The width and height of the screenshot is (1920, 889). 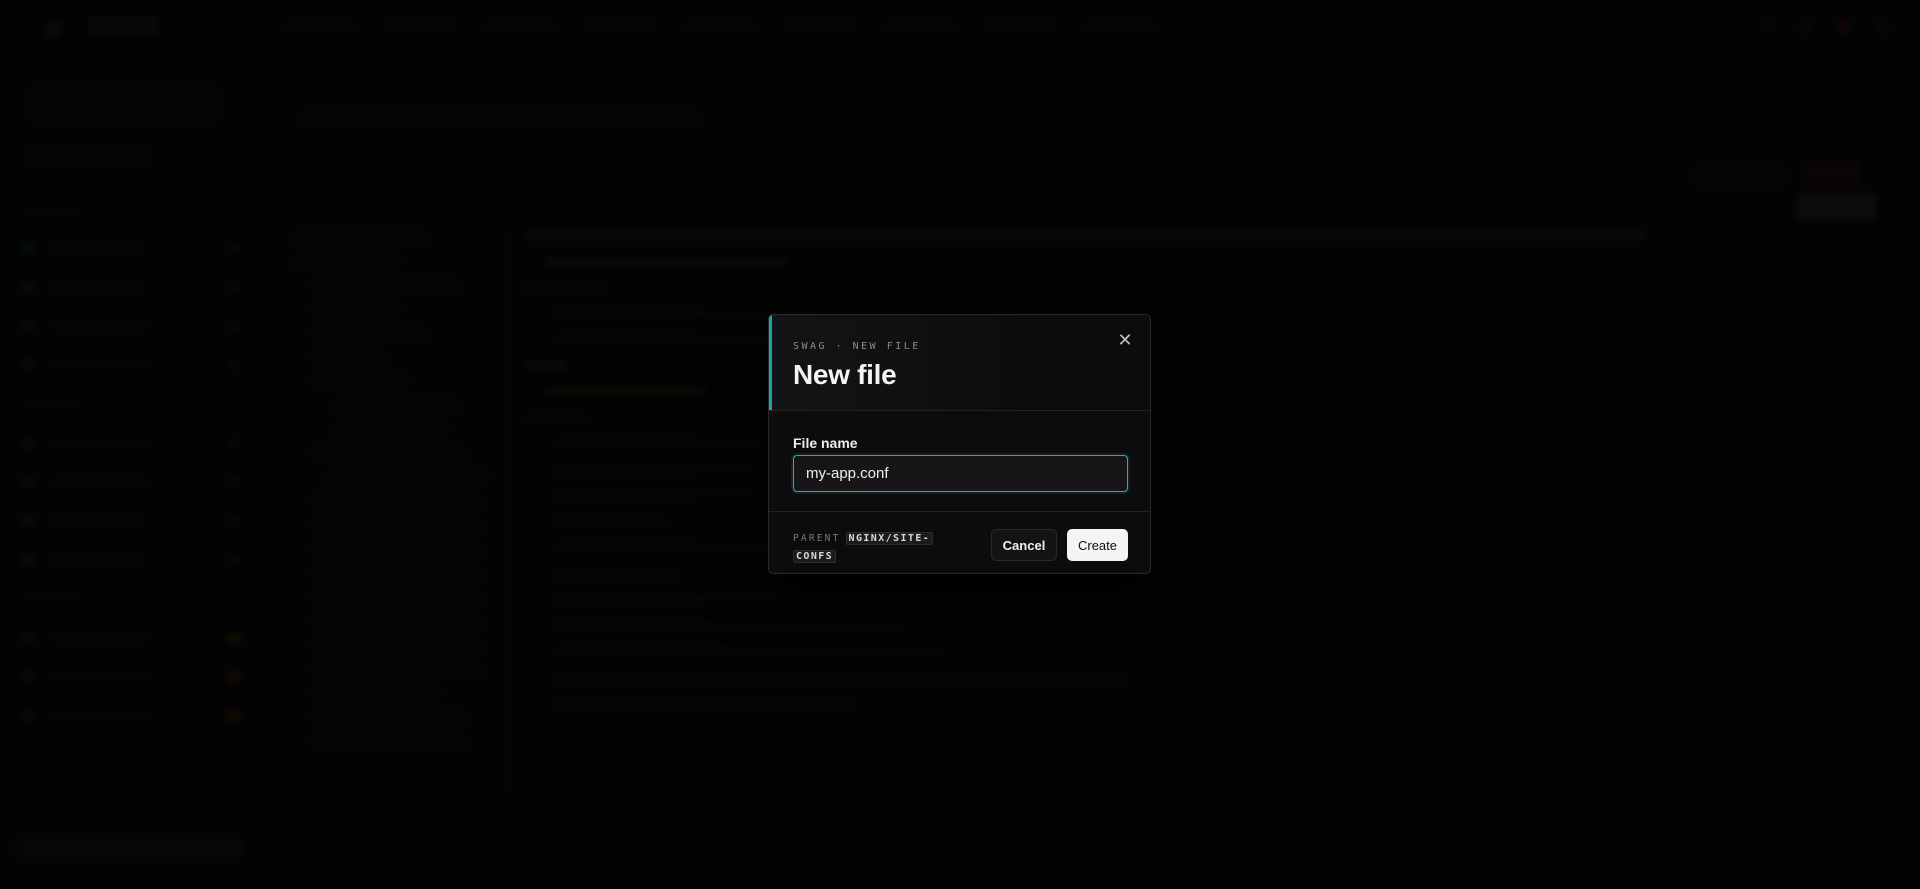 I want to click on close-icon: ✕, so click(x=1125, y=341).